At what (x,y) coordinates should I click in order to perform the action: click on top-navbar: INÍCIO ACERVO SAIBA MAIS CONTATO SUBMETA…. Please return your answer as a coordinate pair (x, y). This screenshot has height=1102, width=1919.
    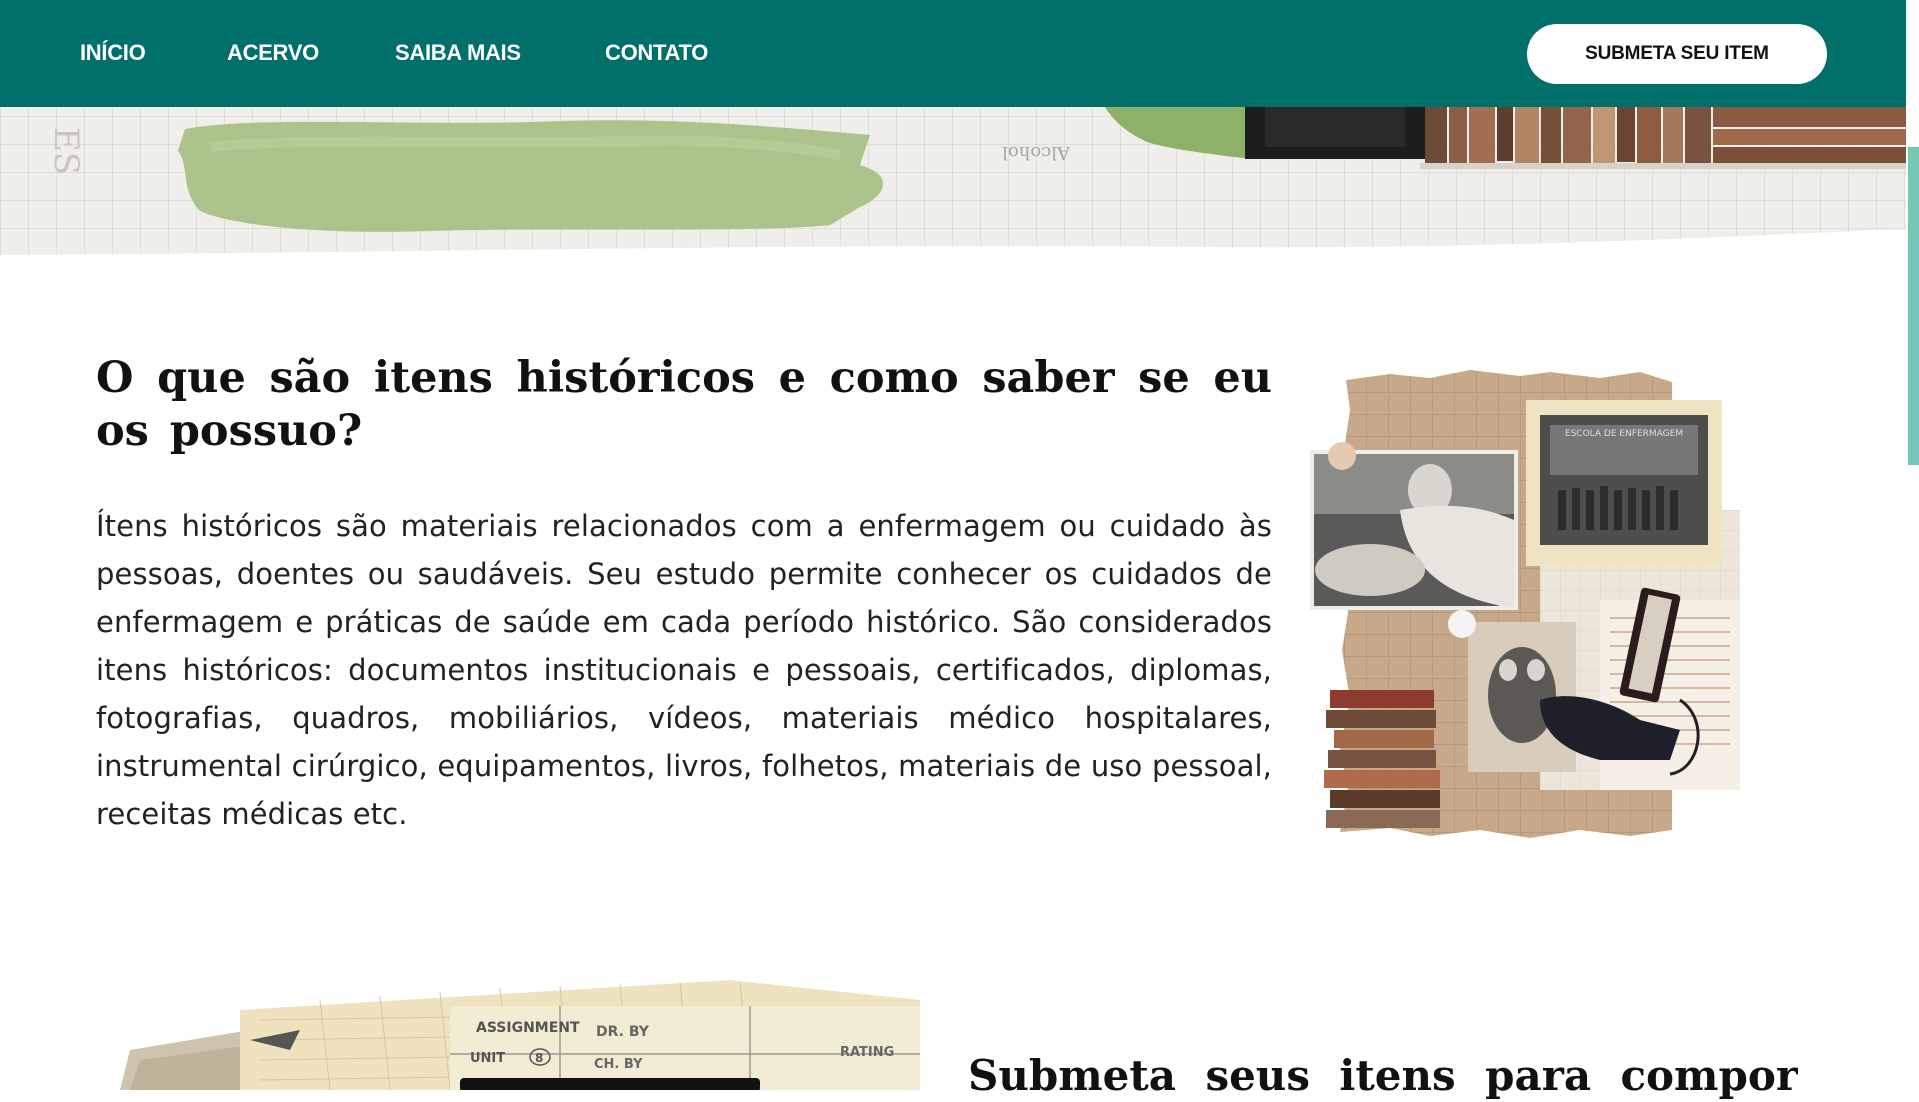
    Looking at the image, I should click on (953, 53).